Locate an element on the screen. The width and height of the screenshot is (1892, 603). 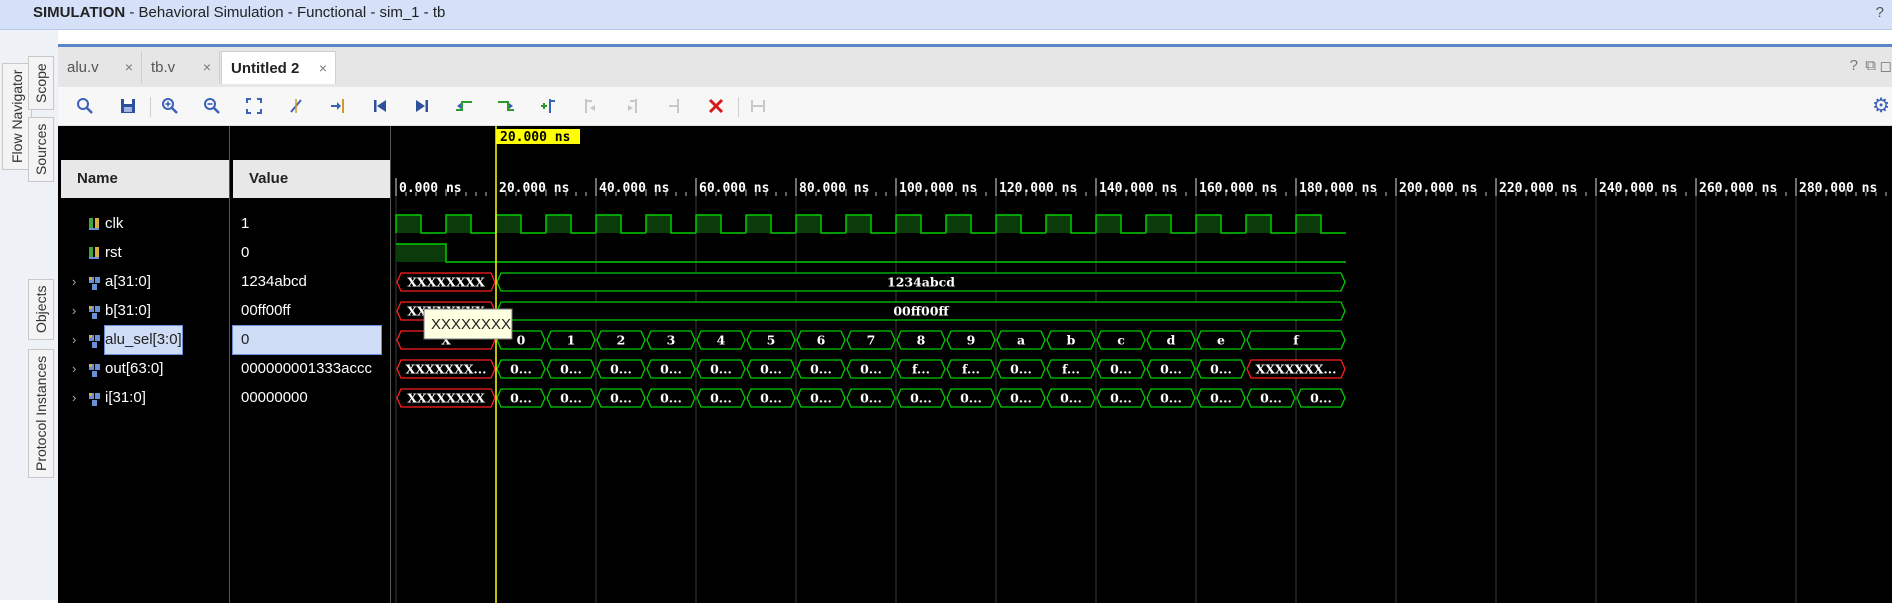
alu_sel-bus-value: 1 is located at coordinates (571, 340).